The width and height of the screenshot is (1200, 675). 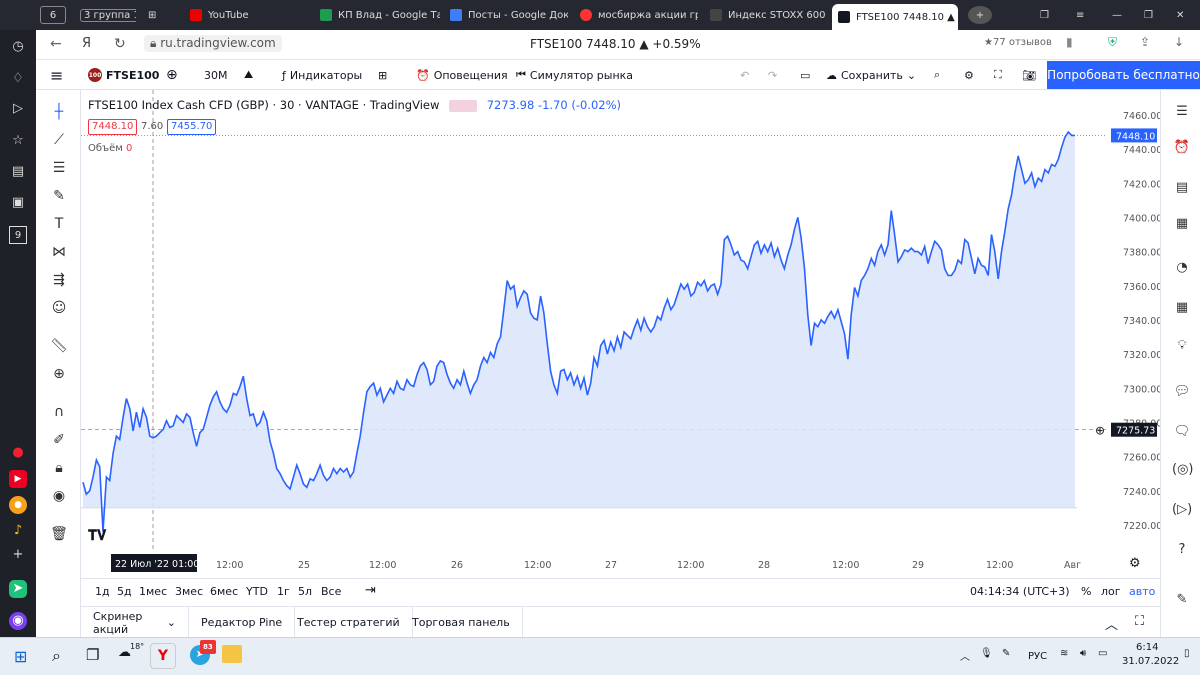 I want to click on auto-toggle: авто, so click(x=1142, y=591).